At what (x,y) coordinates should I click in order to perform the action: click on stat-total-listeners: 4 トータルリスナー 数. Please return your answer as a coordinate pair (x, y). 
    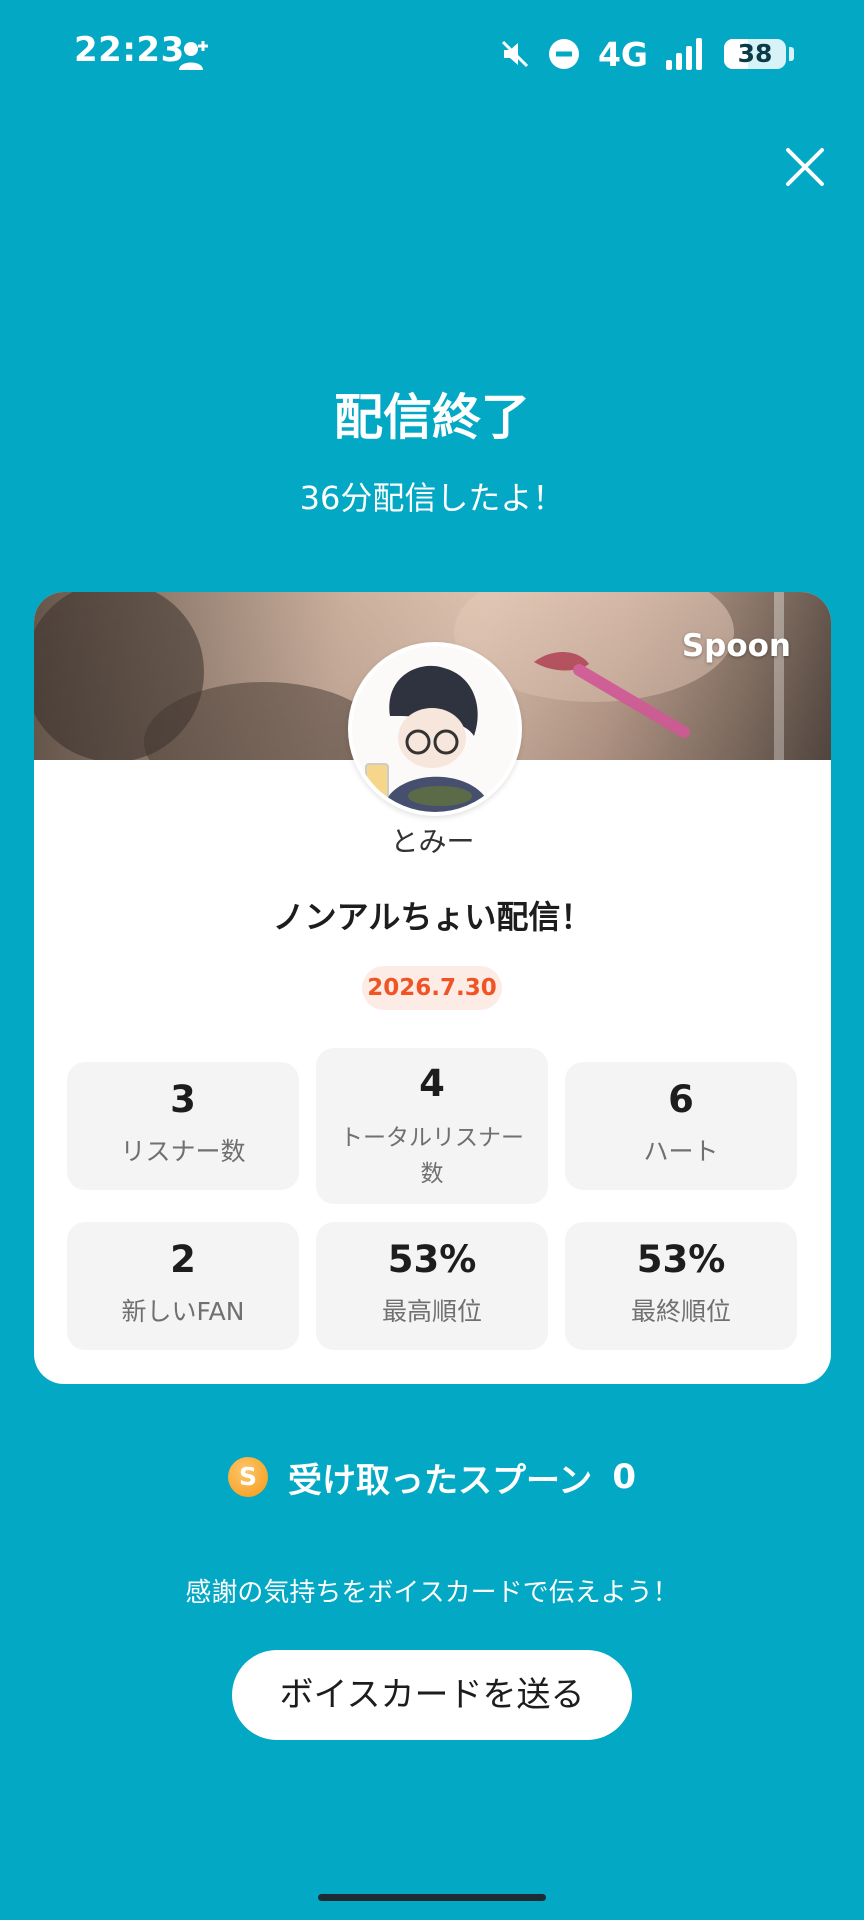
    Looking at the image, I should click on (432, 1126).